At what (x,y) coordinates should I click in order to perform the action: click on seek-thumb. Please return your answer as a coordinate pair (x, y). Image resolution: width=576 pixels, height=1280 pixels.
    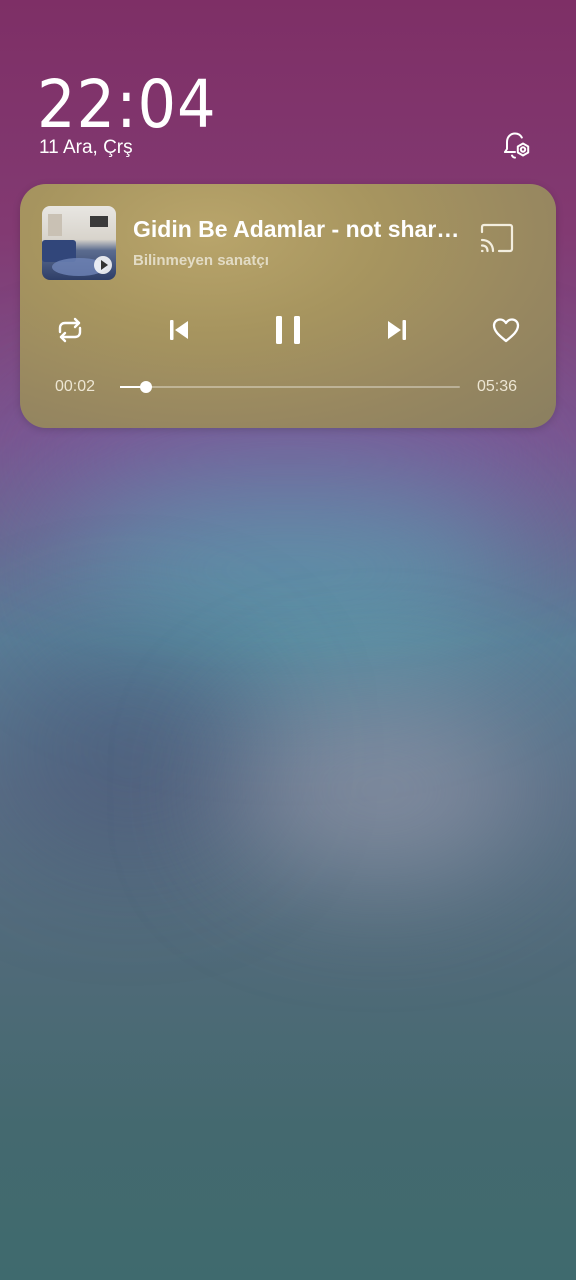
    Looking at the image, I should click on (146, 387).